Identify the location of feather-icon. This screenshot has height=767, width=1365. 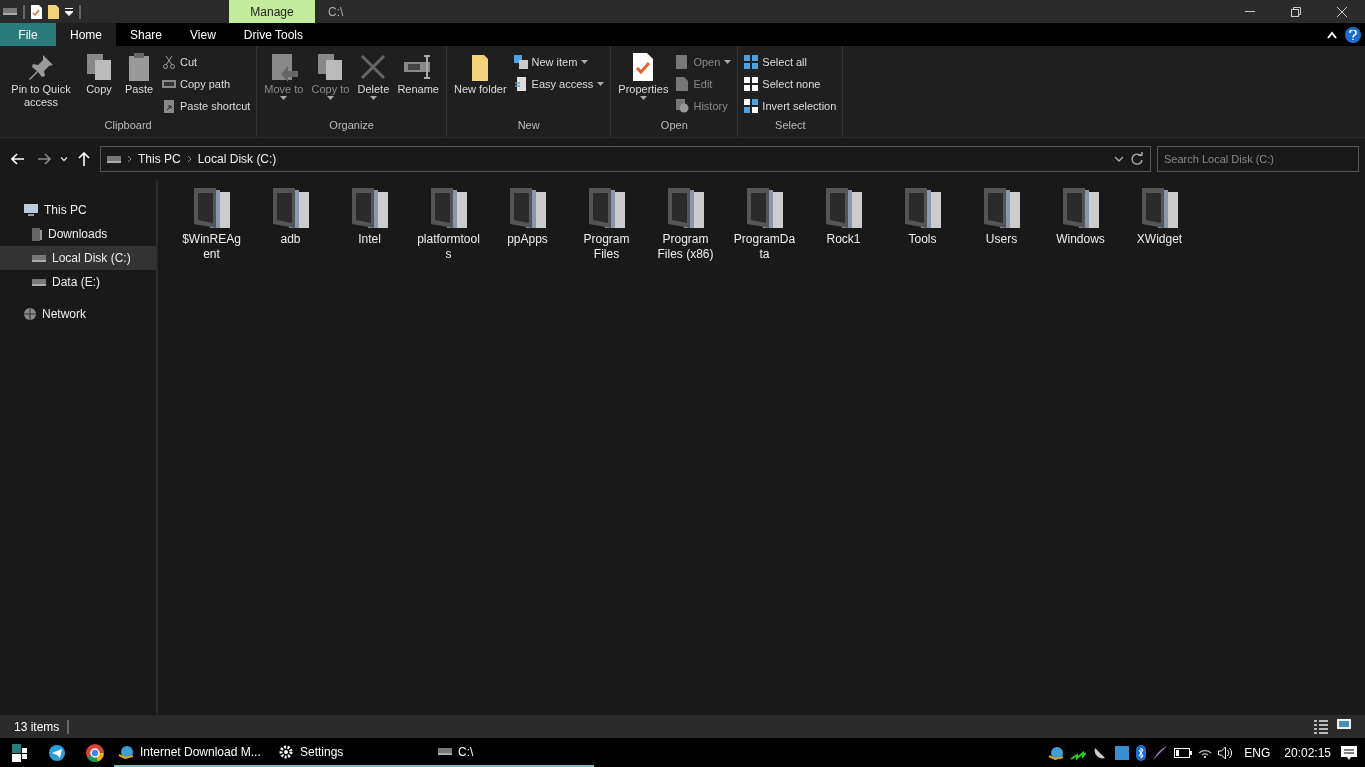
(1160, 752).